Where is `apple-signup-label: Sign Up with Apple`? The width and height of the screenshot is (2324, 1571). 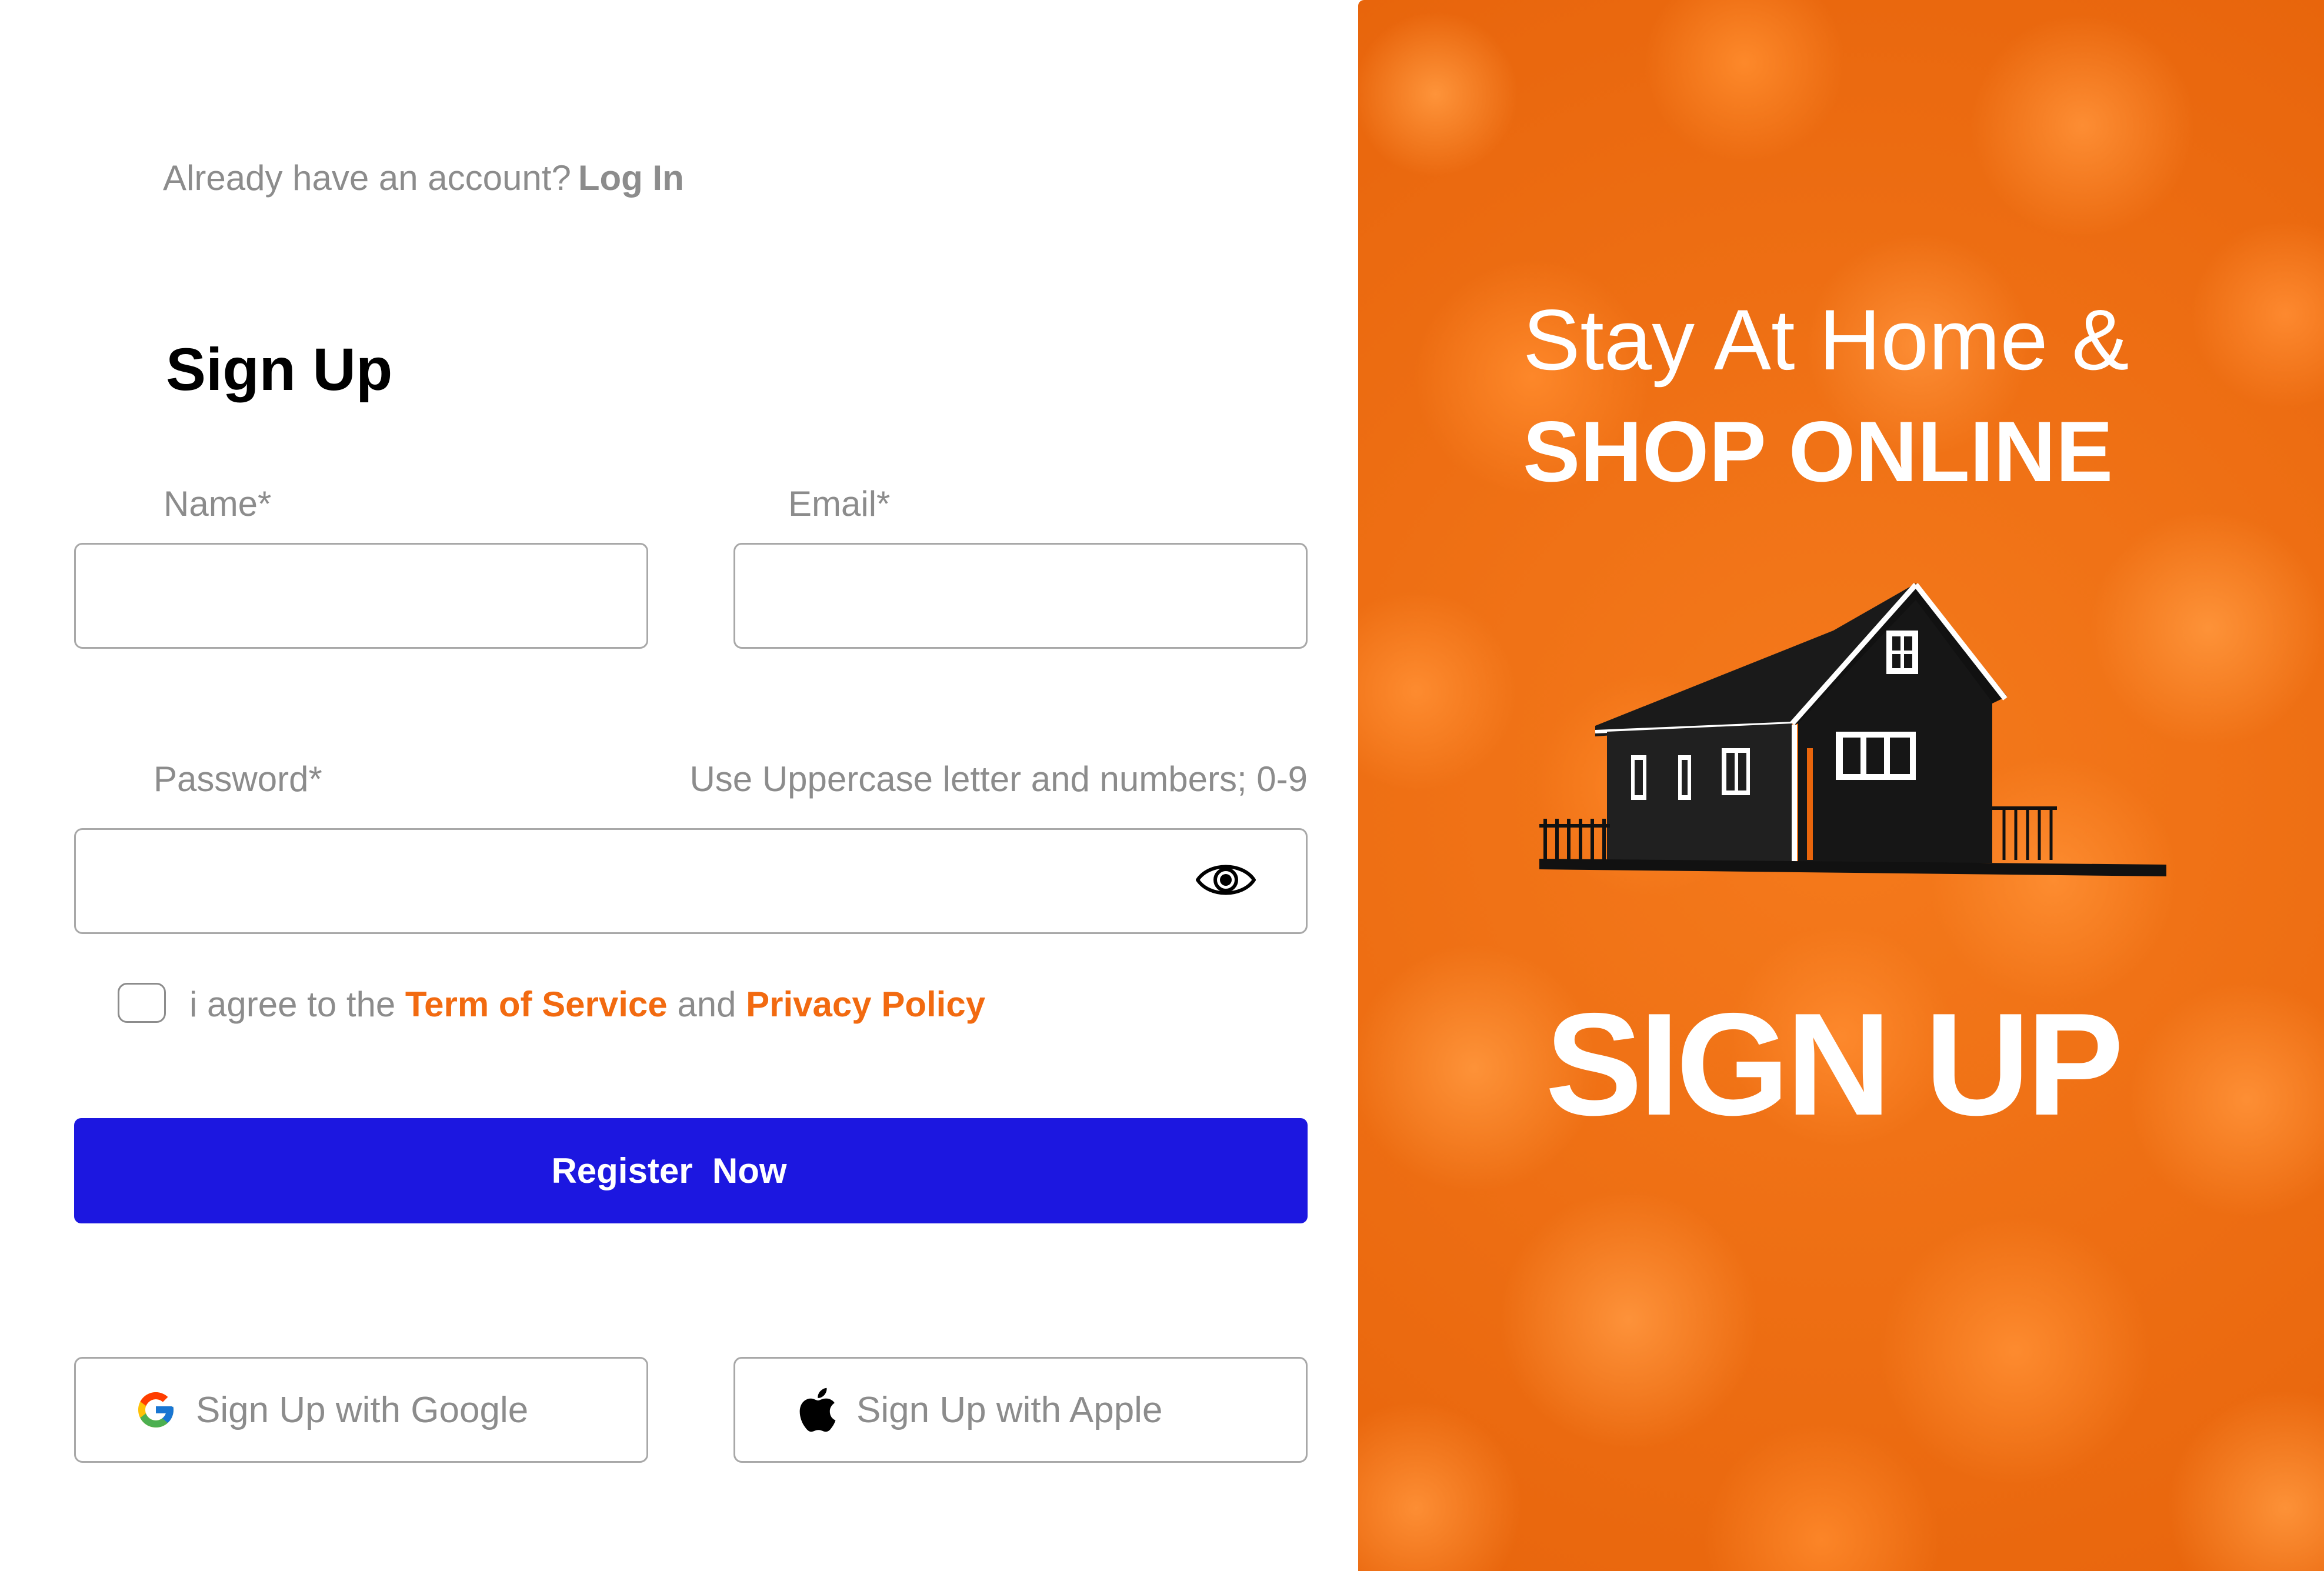 apple-signup-label: Sign Up with Apple is located at coordinates (1010, 1409).